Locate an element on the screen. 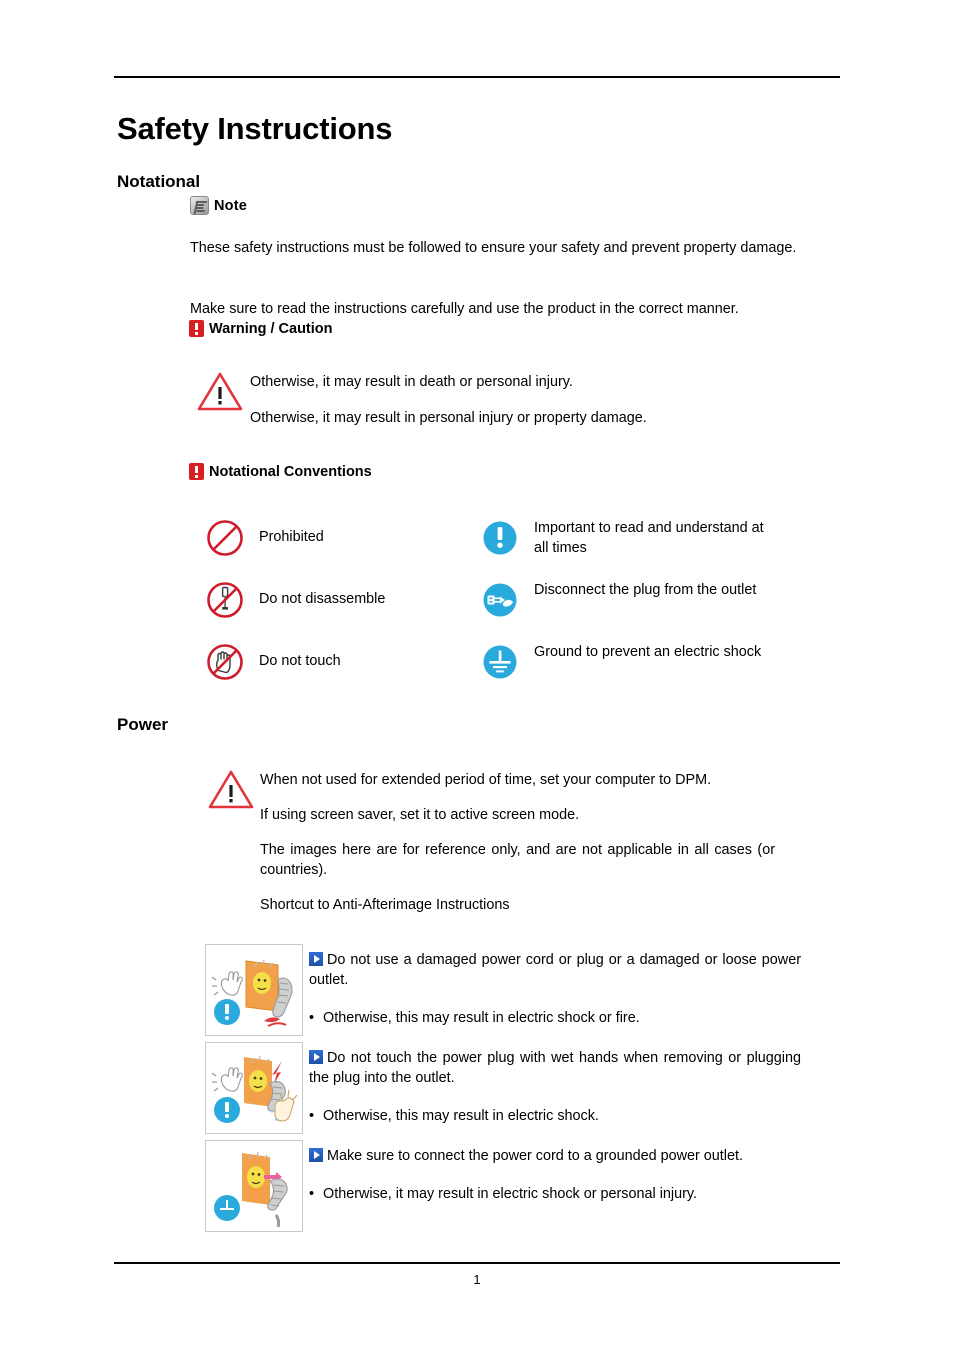  convention-item-prohibited: Prohibited is located at coordinates (347, 538).